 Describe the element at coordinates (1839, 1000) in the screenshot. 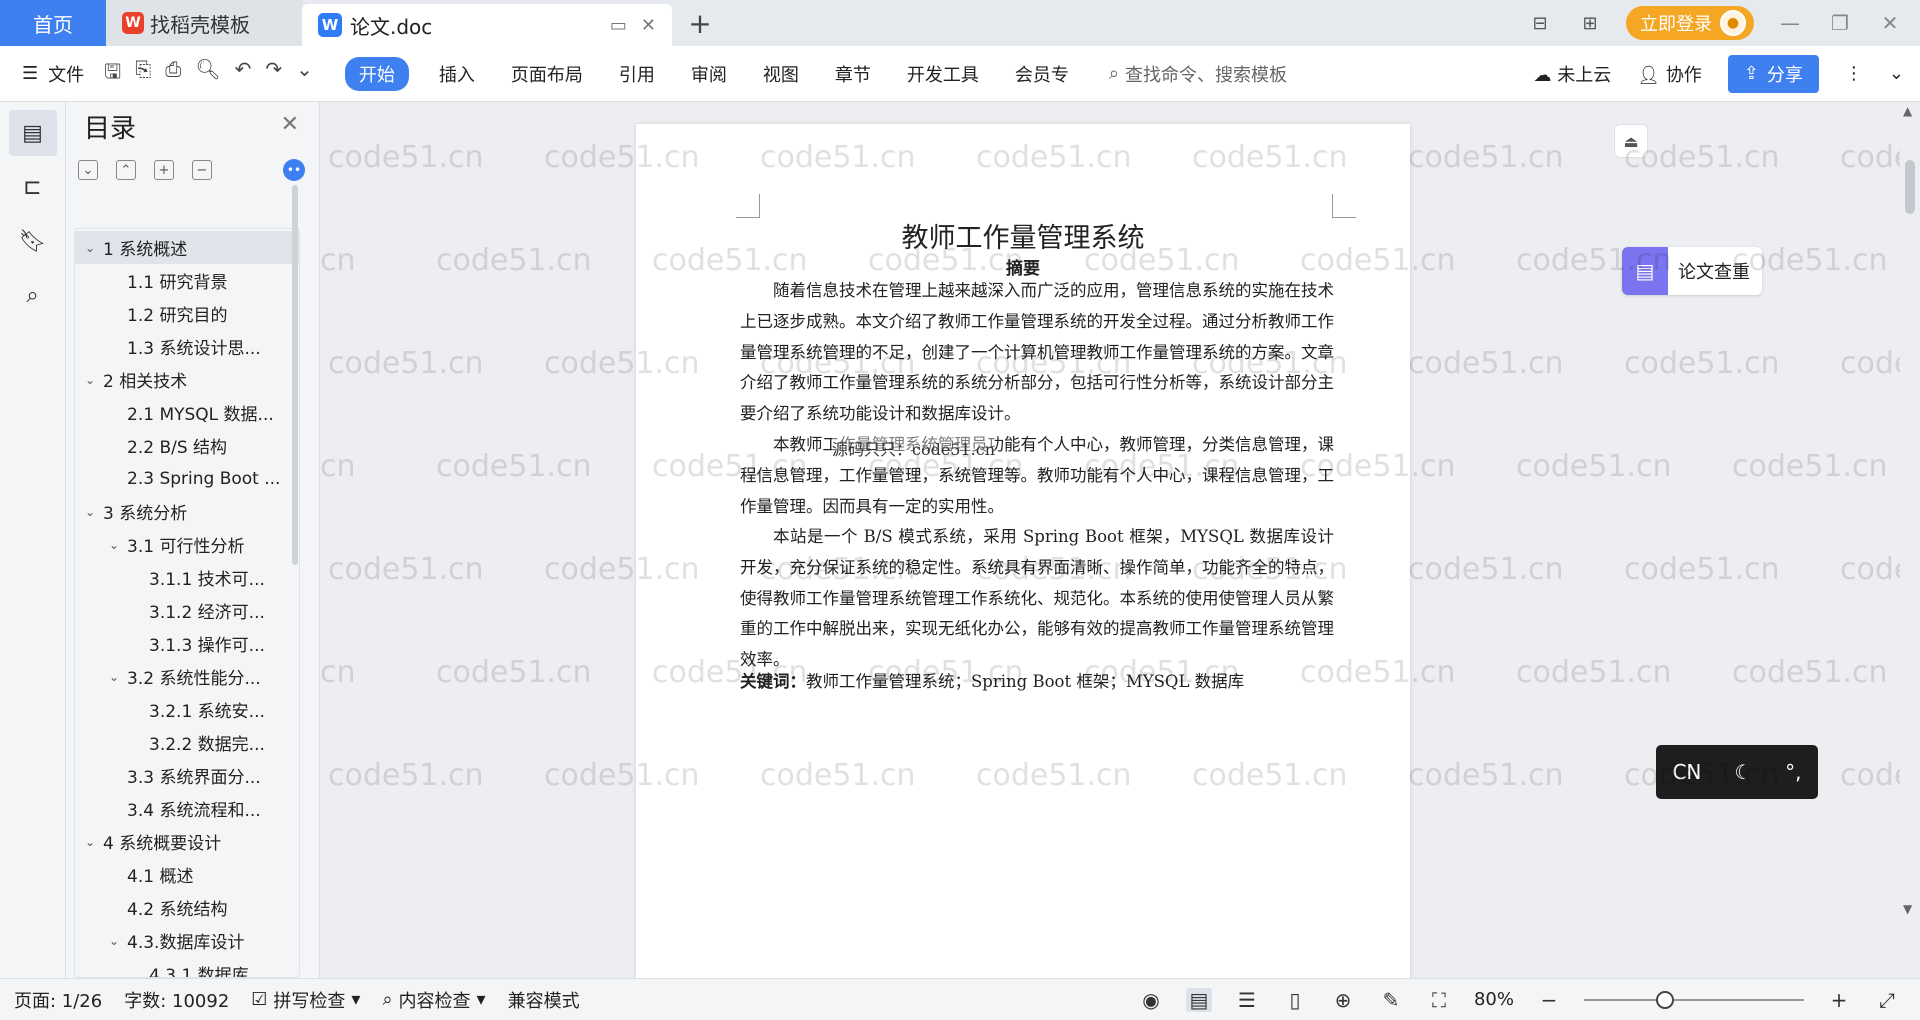

I see `zoom-in-icon: +` at that location.